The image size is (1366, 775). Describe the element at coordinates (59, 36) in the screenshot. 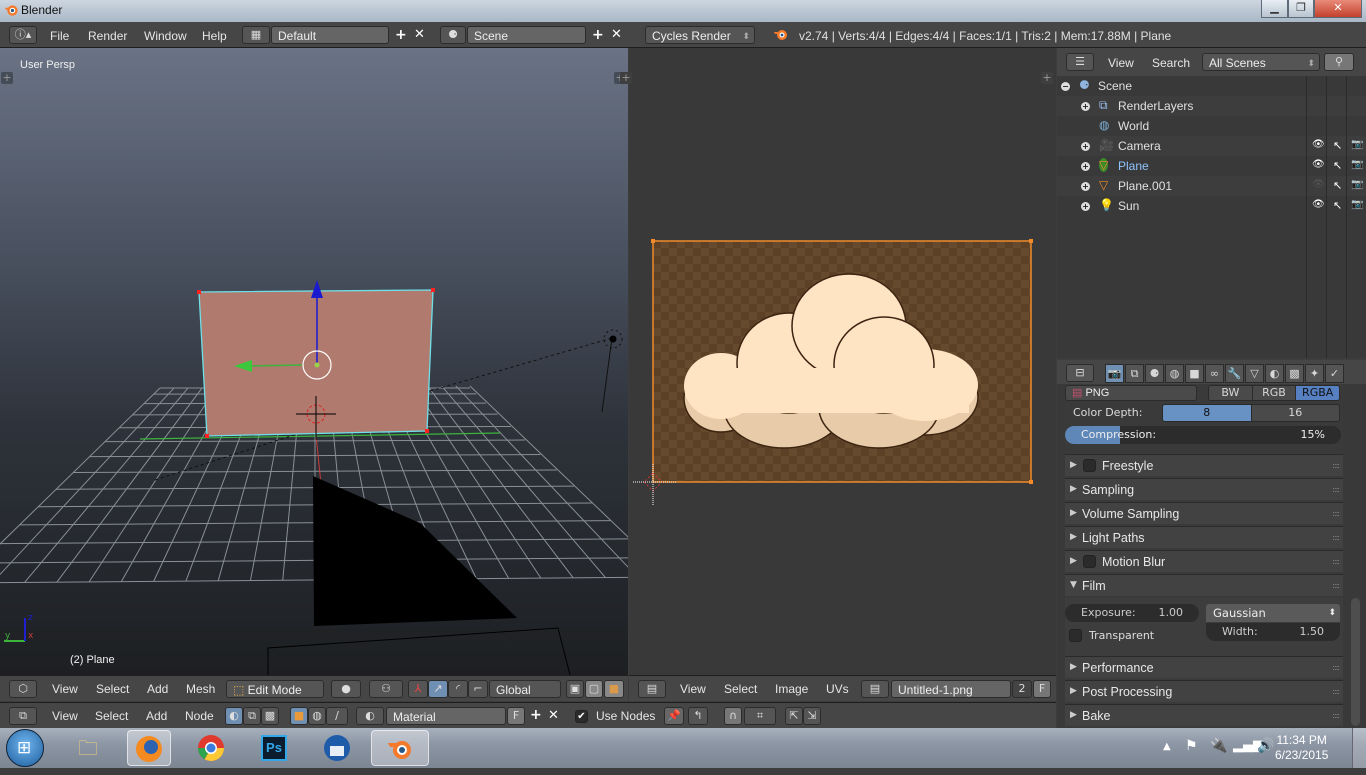

I see `menu-file: File` at that location.